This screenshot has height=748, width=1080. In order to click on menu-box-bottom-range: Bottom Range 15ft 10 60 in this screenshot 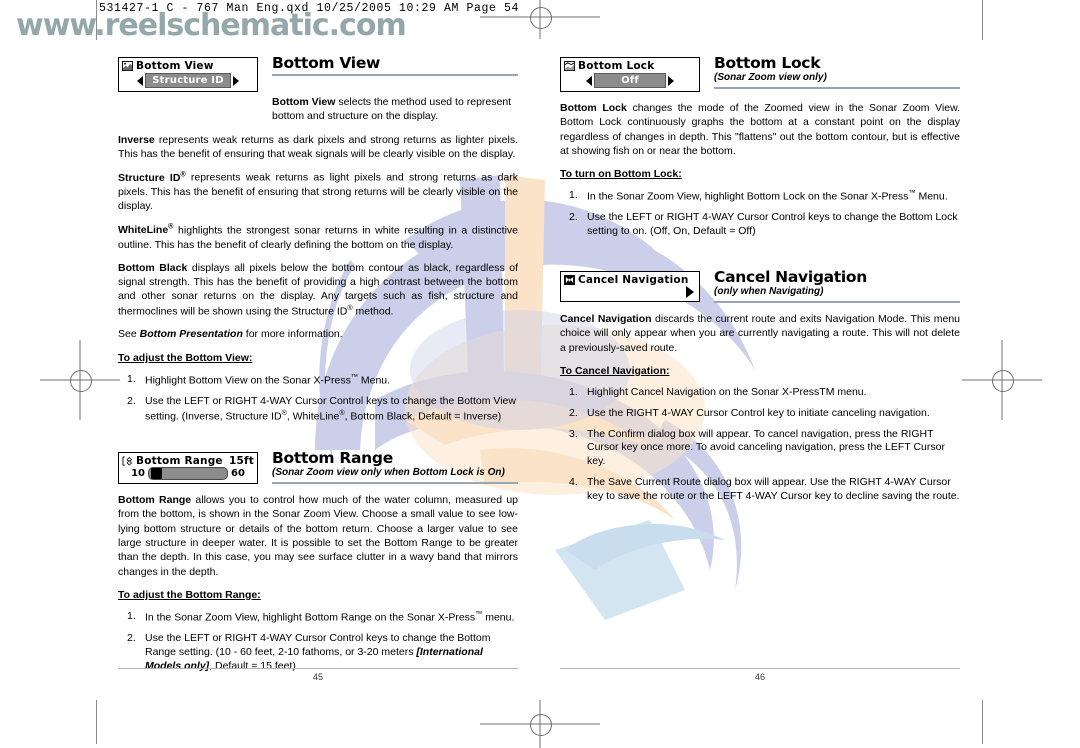, I will do `click(188, 468)`.